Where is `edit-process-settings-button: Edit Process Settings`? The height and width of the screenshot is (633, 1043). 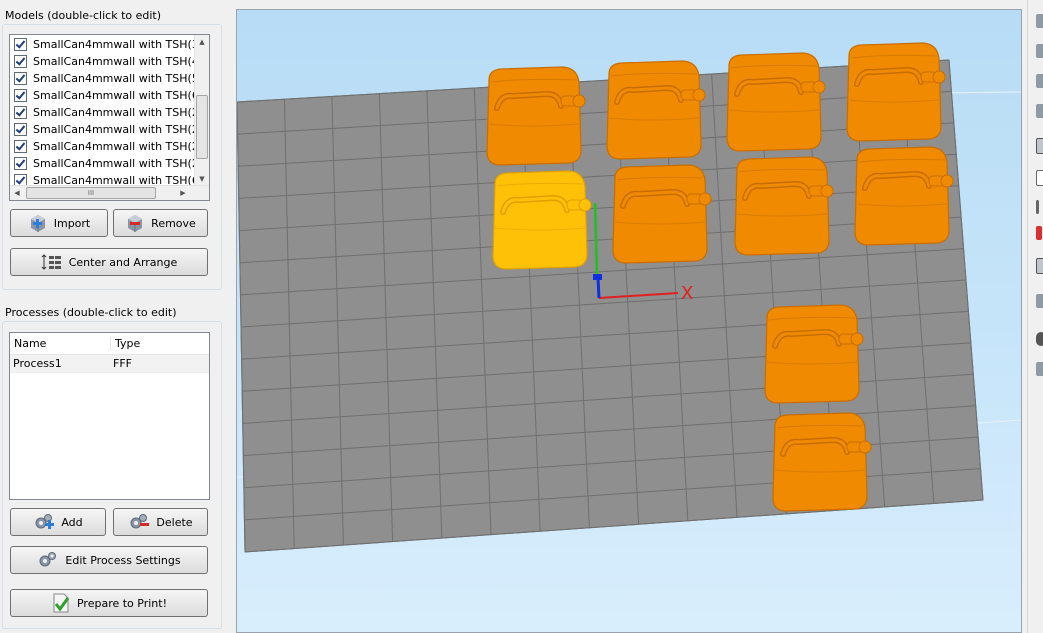 edit-process-settings-button: Edit Process Settings is located at coordinates (109, 560).